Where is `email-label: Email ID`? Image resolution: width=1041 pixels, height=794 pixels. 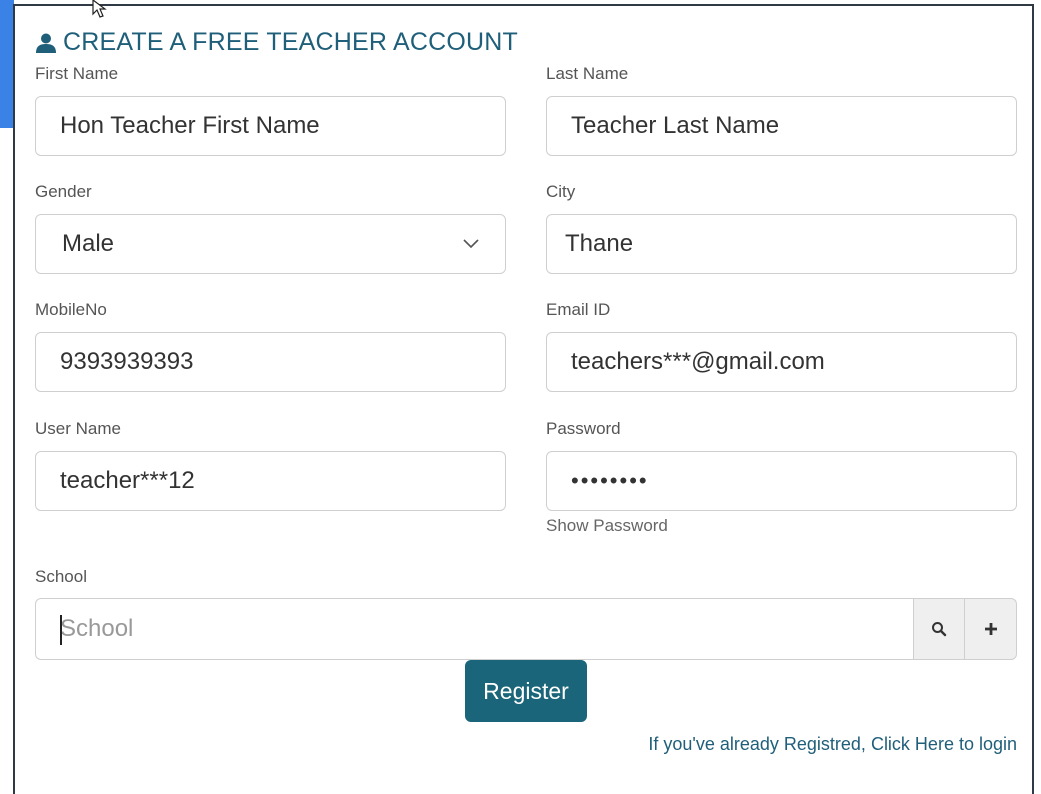
email-label: Email ID is located at coordinates (578, 309).